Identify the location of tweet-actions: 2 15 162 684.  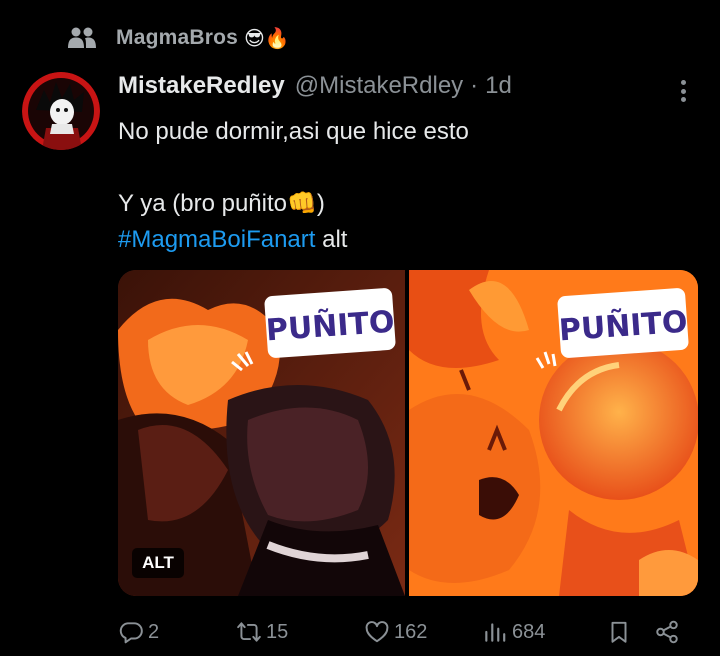
(408, 632).